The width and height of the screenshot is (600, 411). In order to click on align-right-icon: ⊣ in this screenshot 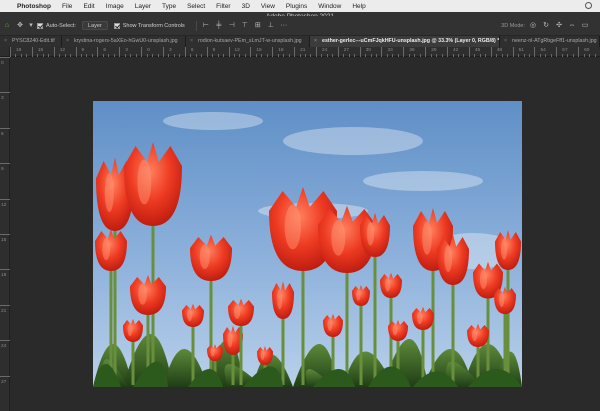, I will do `click(232, 26)`.